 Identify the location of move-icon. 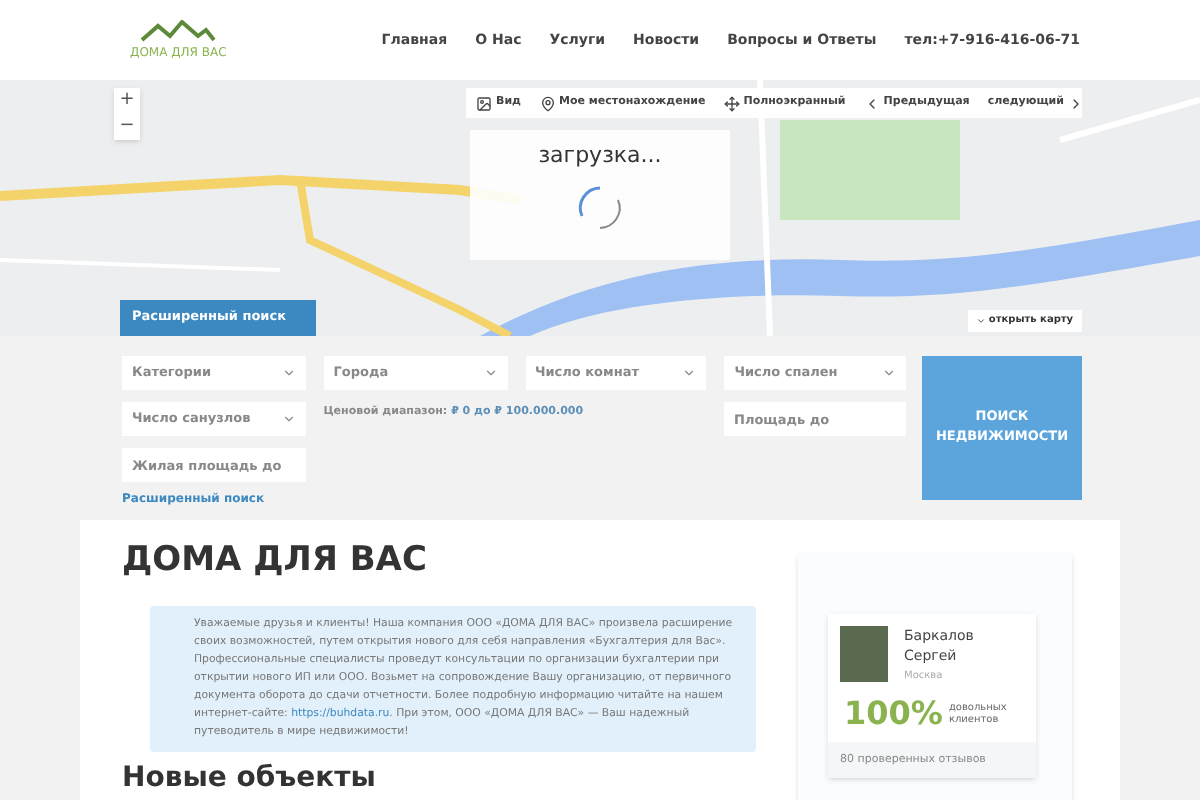
(731, 103).